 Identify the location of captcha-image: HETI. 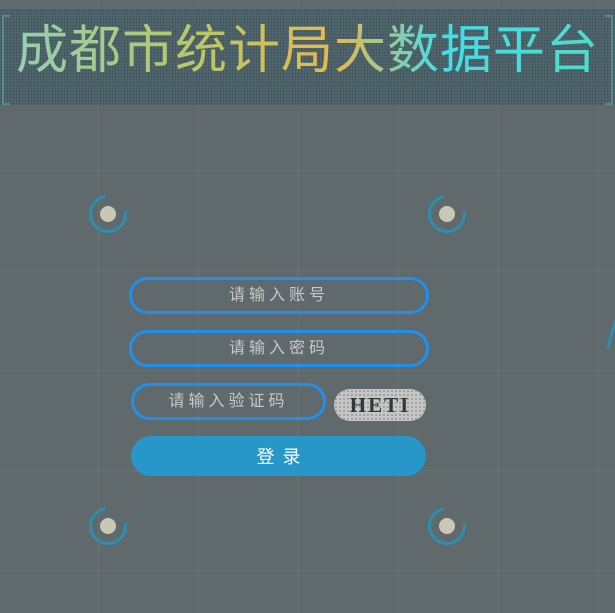
(380, 405).